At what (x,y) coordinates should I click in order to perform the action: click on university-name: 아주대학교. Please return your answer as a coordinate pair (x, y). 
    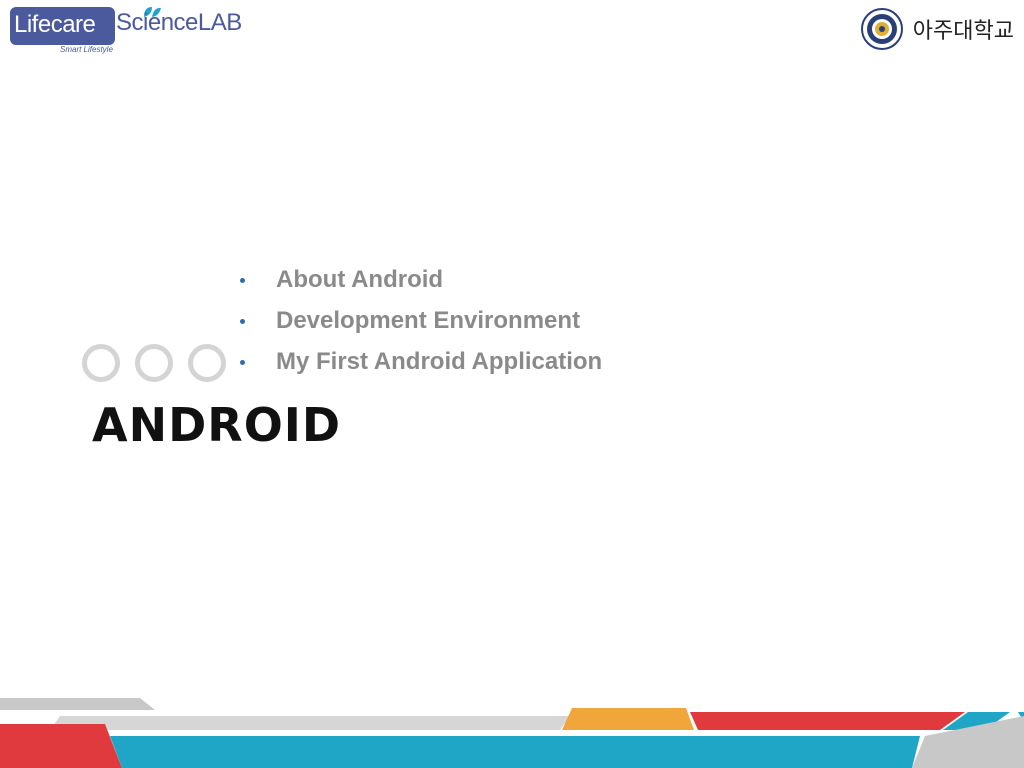
    Looking at the image, I should click on (963, 31).